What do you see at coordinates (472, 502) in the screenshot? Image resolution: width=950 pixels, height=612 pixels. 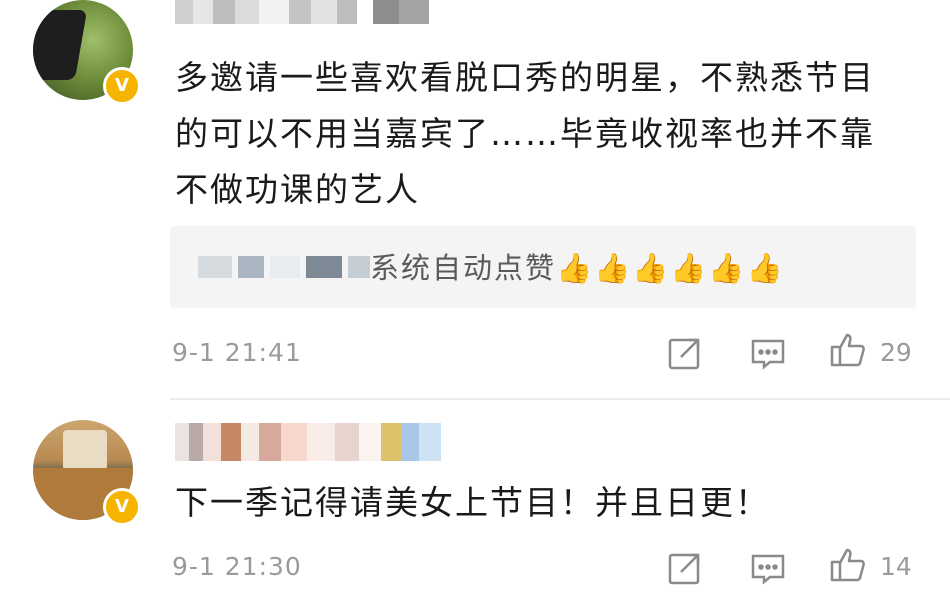 I see `comment-text-line: 下一季记得请美女上节目！并且日更！` at bounding box center [472, 502].